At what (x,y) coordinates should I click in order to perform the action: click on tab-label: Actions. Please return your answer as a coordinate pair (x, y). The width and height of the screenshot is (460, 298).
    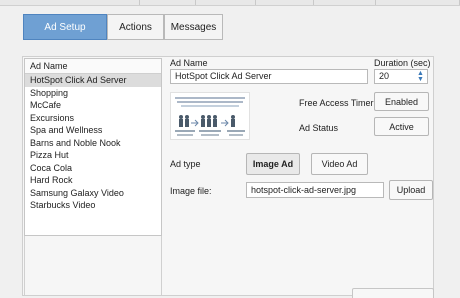
    Looking at the image, I should click on (135, 27).